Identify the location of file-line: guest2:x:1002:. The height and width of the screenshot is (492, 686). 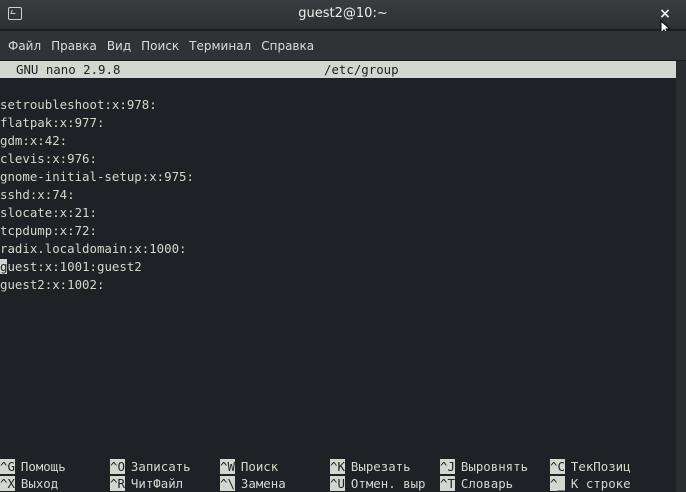
(338, 285).